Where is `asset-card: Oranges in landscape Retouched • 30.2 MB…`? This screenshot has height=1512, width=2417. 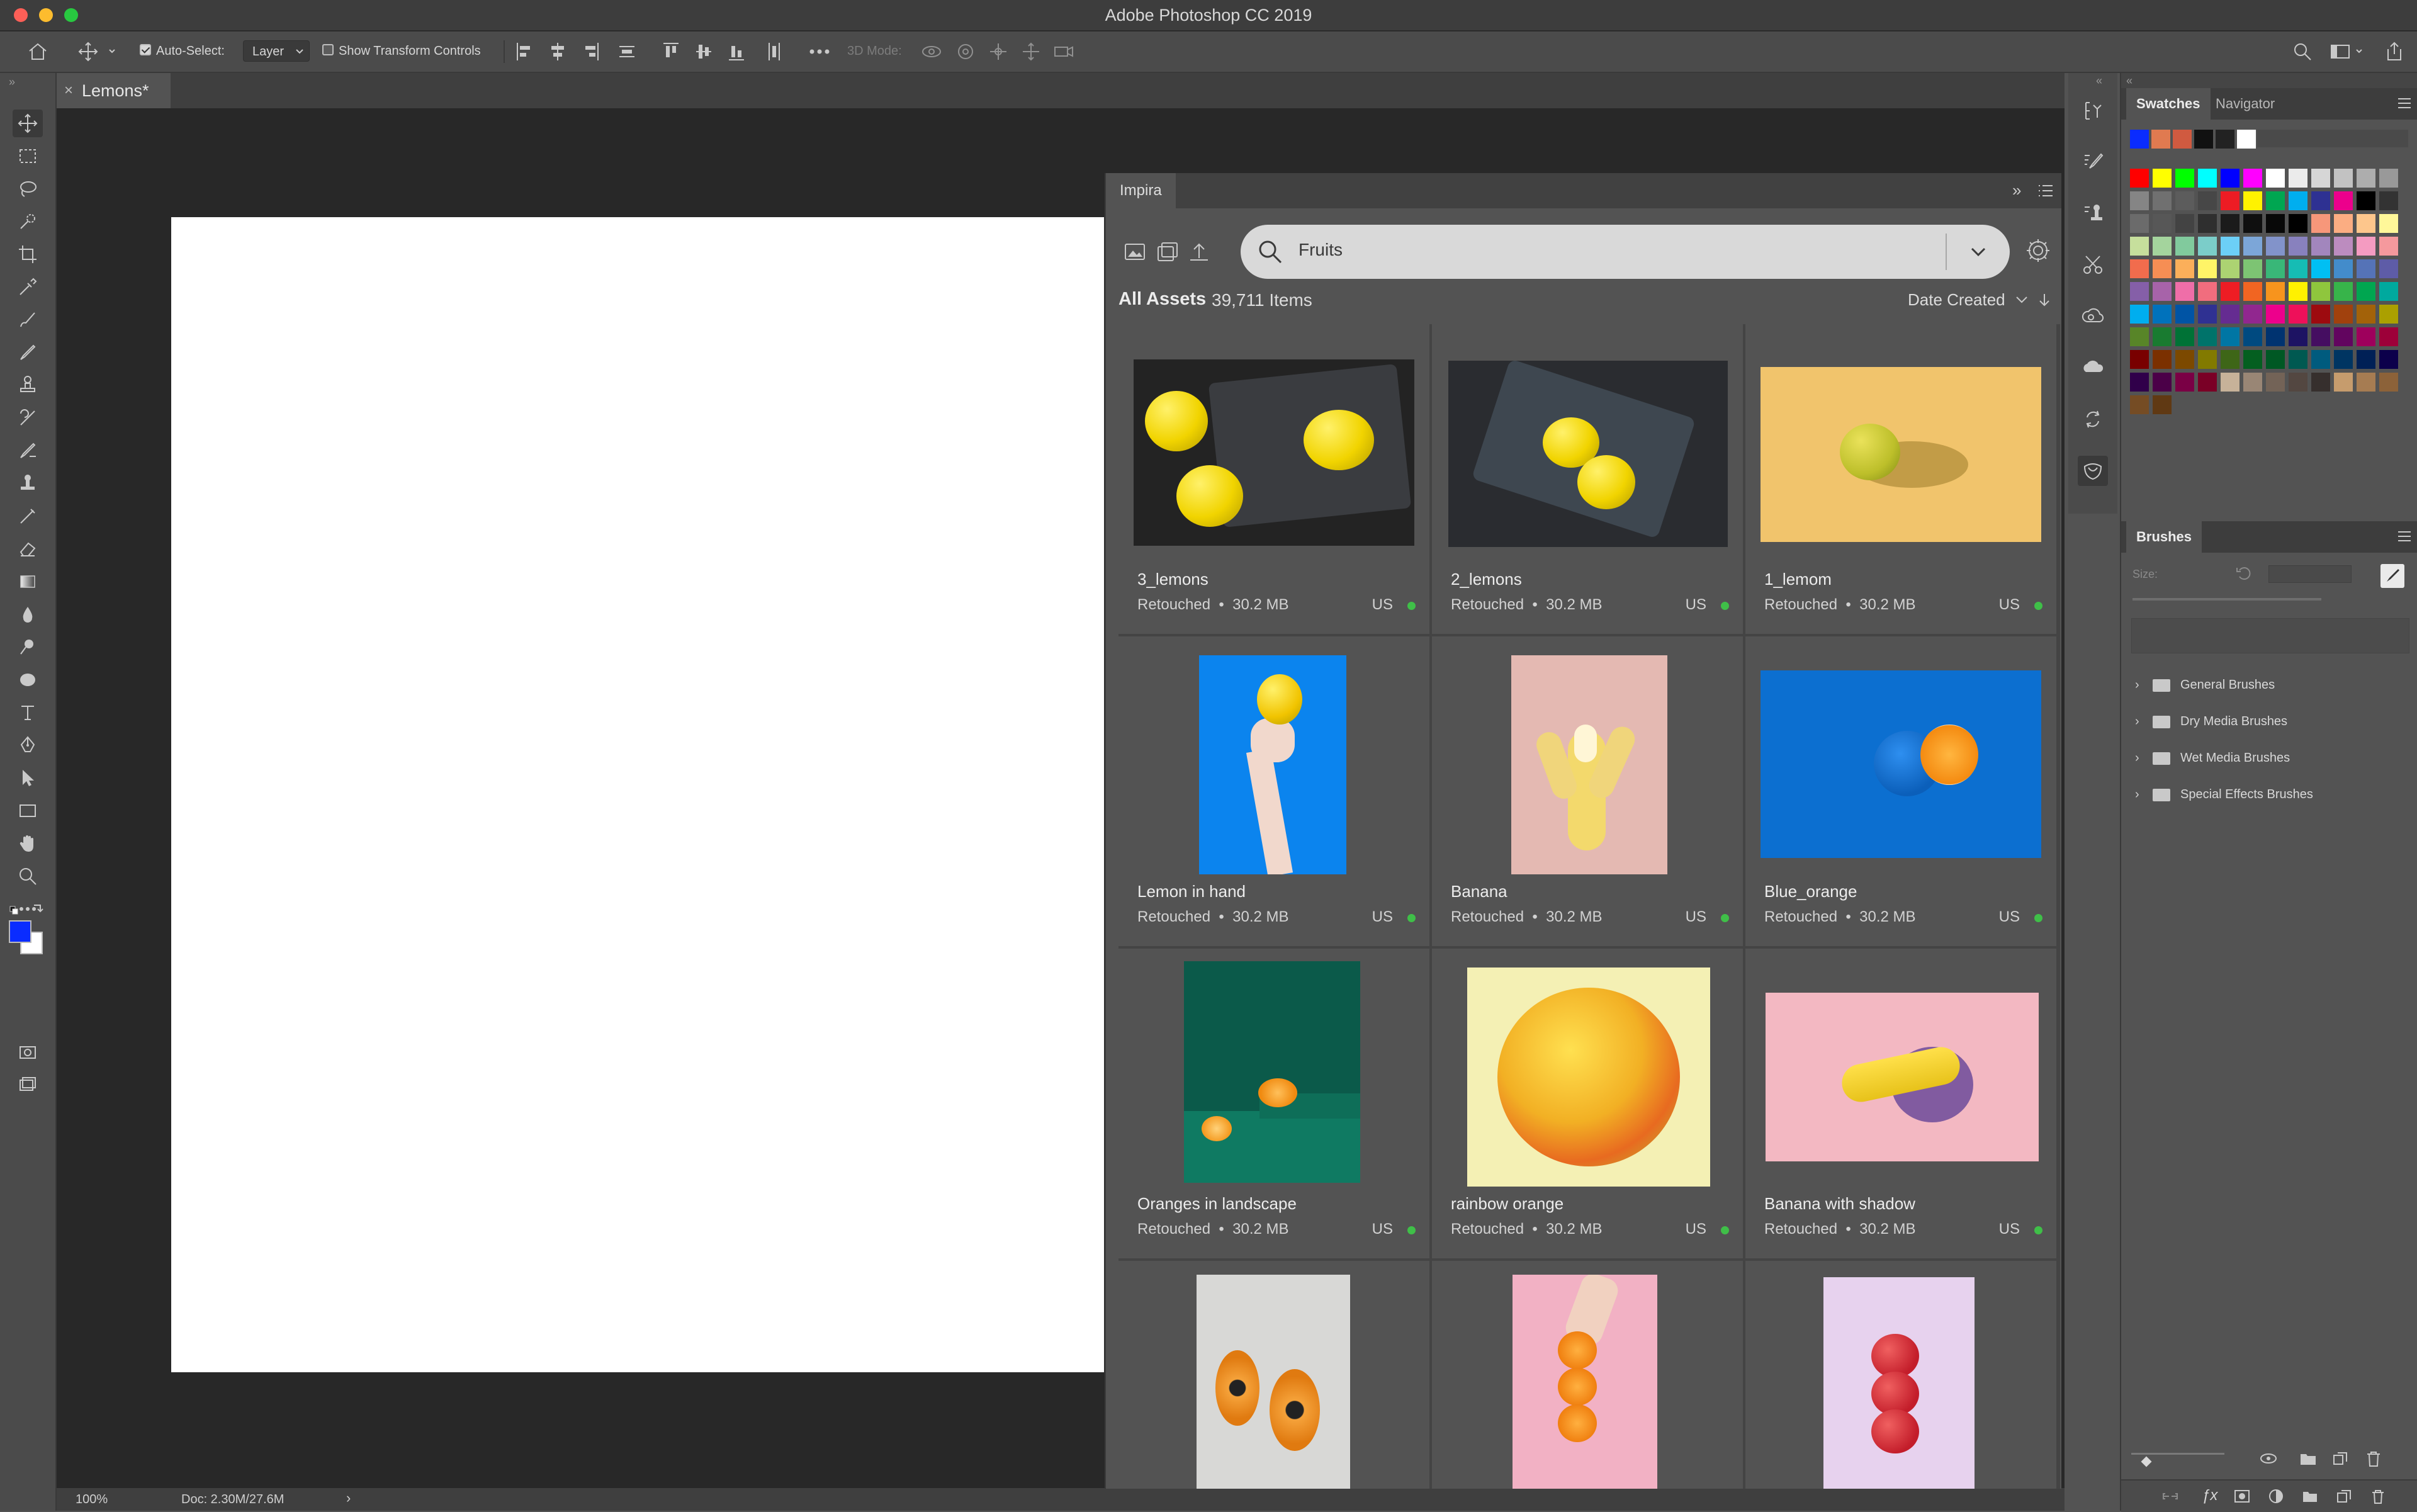 asset-card: Oranges in landscape Retouched • 30.2 MB… is located at coordinates (1273, 1103).